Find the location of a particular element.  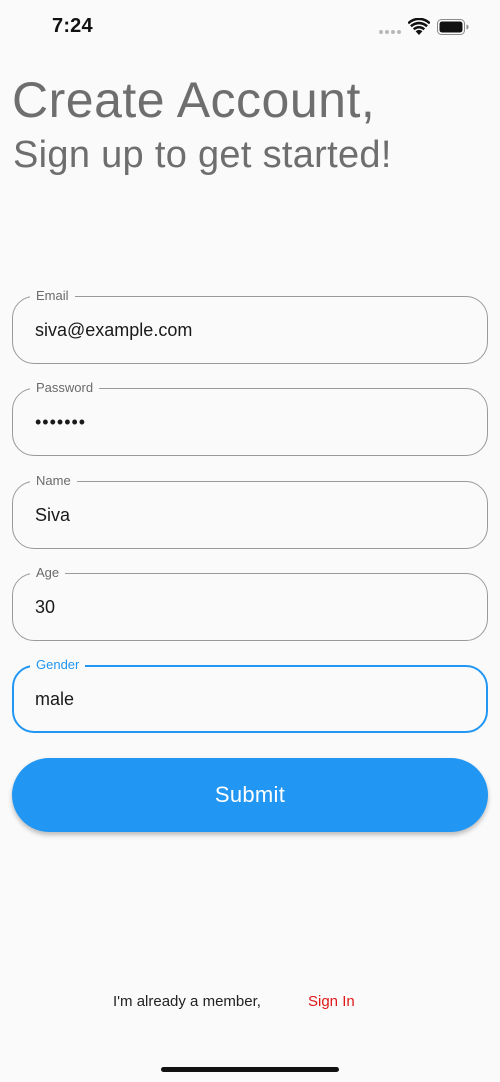

status-bar: 7:24 is located at coordinates (250, 28).